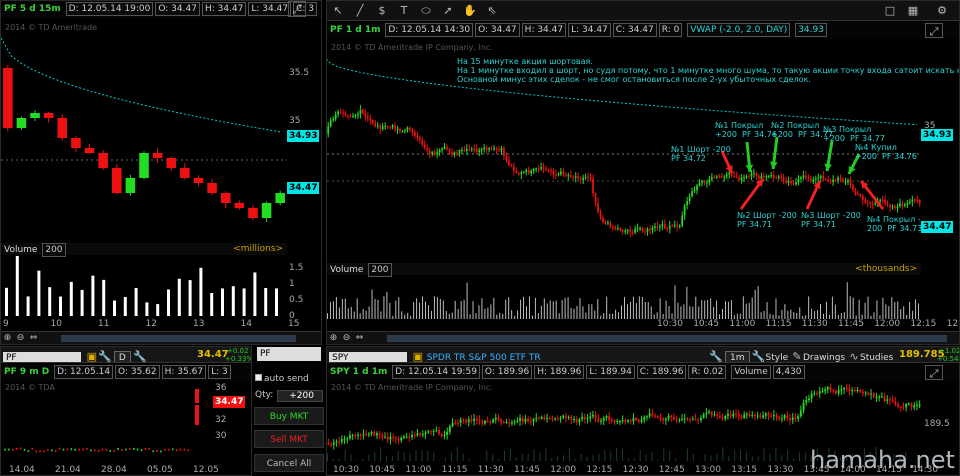  I want to click on zoom-out-icon: ⊖, so click(20, 338).